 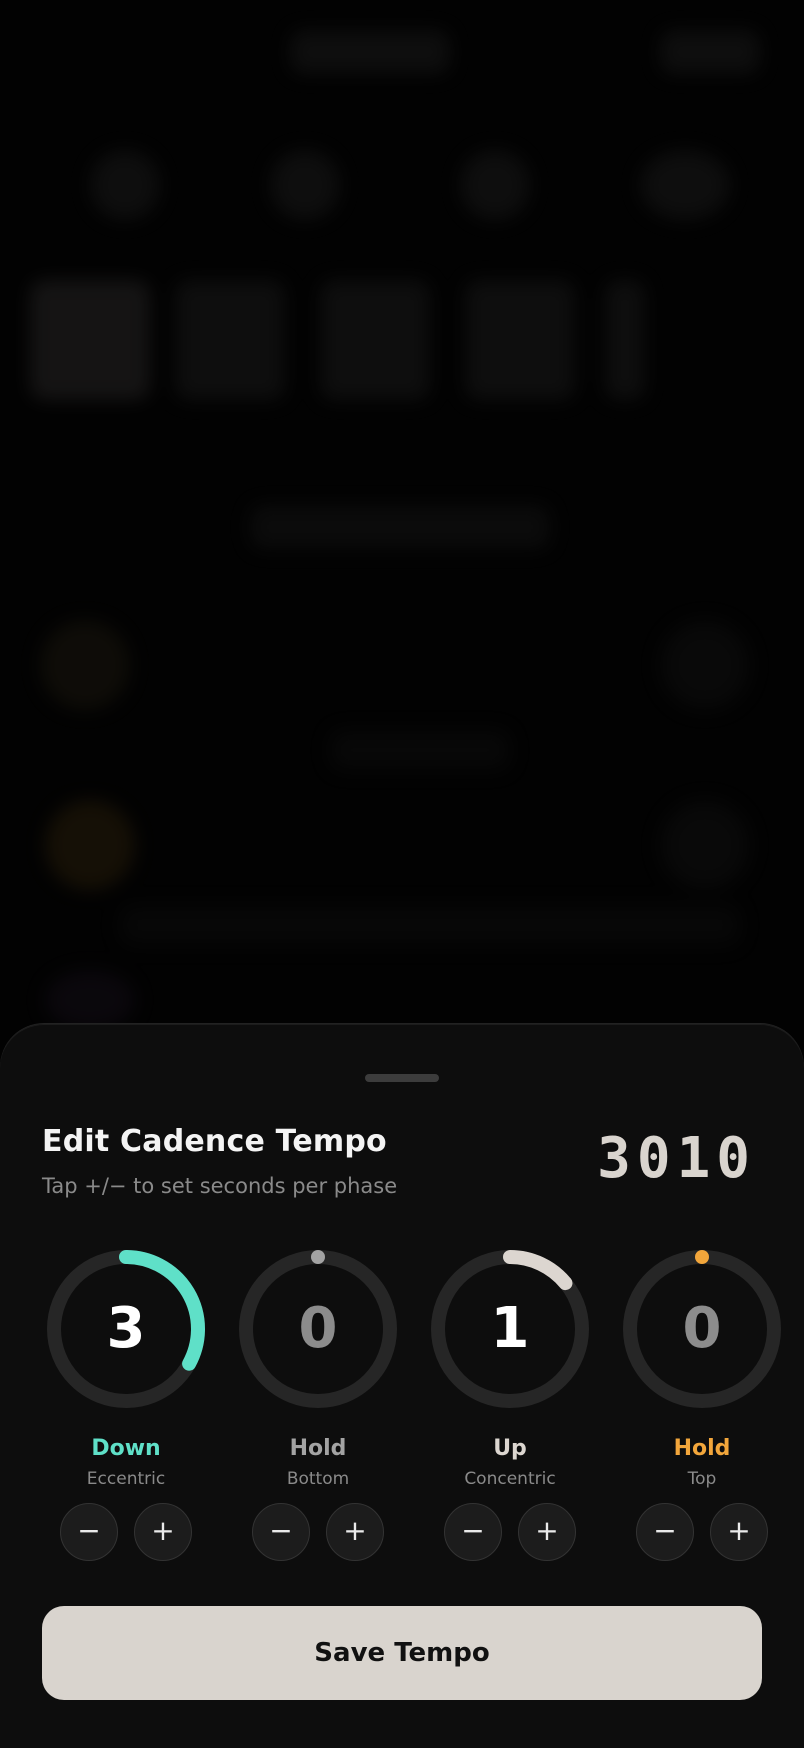 What do you see at coordinates (510, 1448) in the screenshot?
I see `phase-name: Up` at bounding box center [510, 1448].